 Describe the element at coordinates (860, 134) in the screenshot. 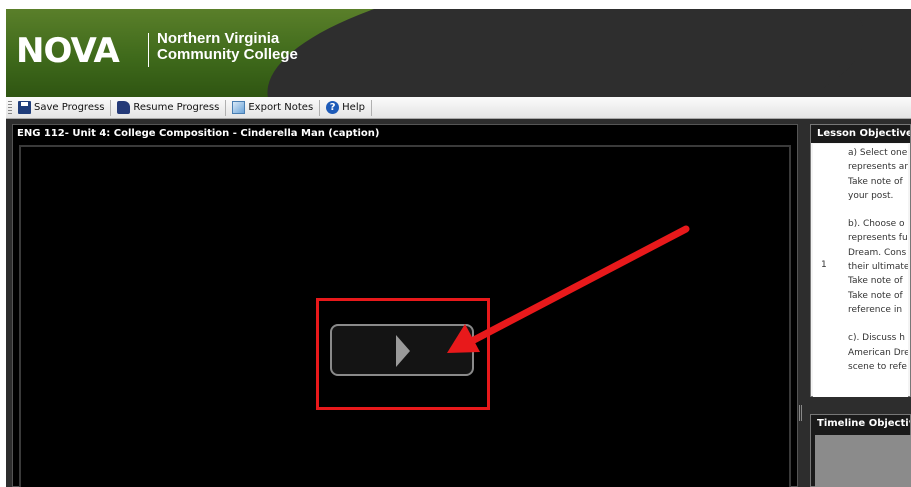

I see `lesson-objectives-title: Lesson Objectives` at that location.